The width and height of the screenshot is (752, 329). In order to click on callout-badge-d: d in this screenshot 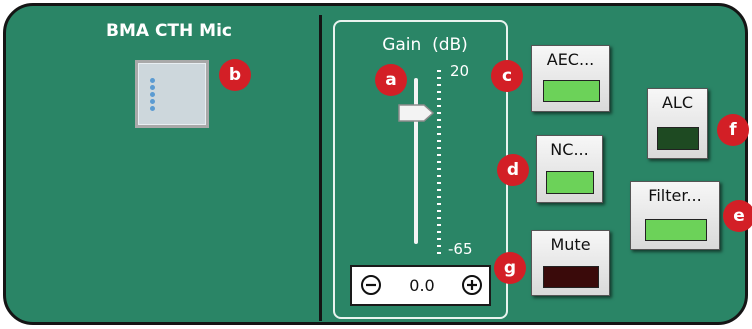, I will do `click(513, 170)`.